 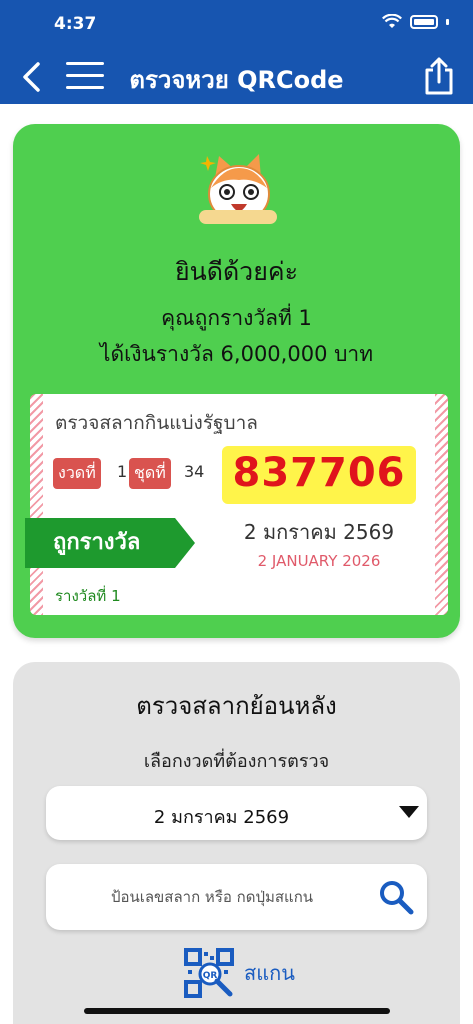 I want to click on prize-money-text: ได้เงินรางวัล 6,000,000 บาท, so click(x=236, y=354).